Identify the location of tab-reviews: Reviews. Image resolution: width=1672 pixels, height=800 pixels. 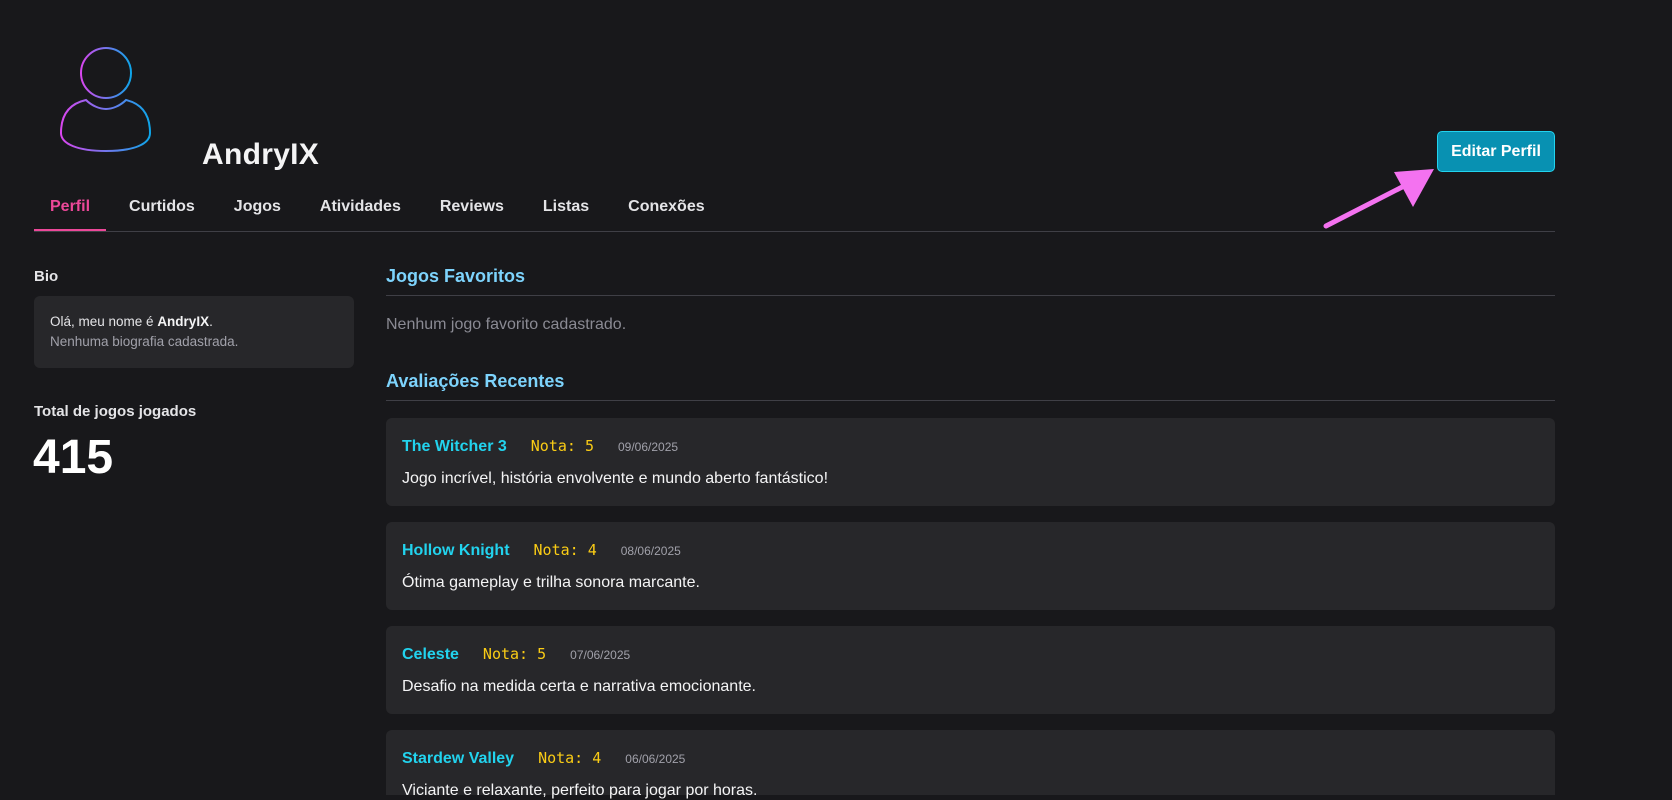
(472, 208).